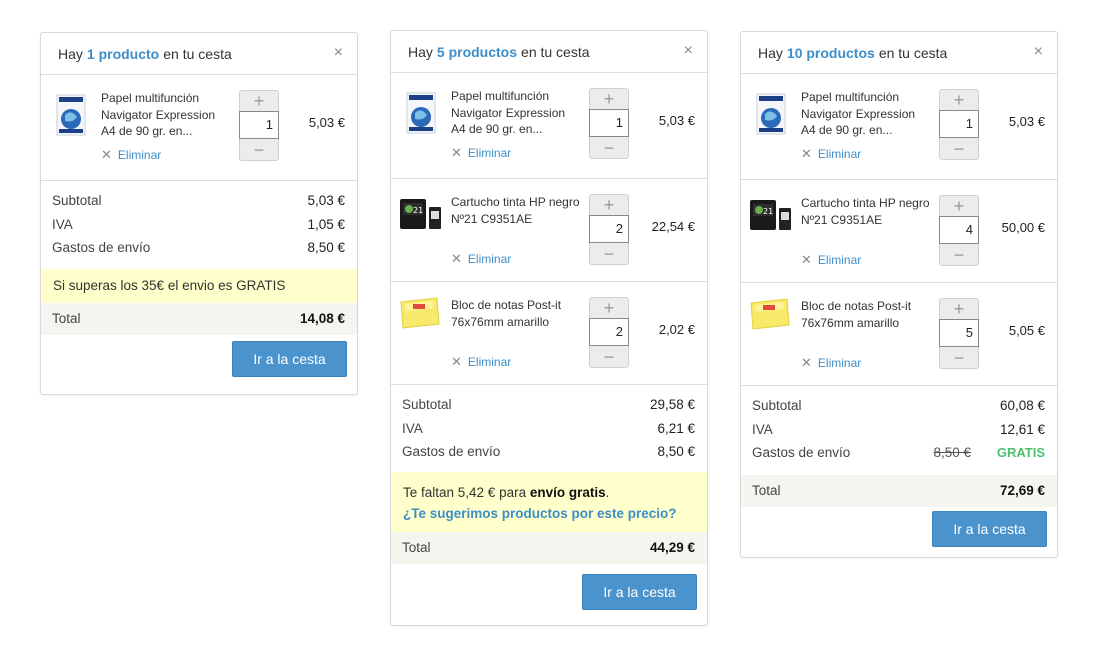 This screenshot has width=1100, height=661. Describe the element at coordinates (548, 405) in the screenshot. I see `subtotal-row: Subtotal 29,58 €` at that location.